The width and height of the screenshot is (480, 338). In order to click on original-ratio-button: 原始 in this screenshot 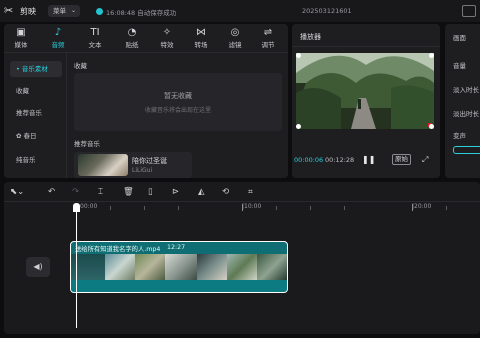, I will do `click(401, 159)`.